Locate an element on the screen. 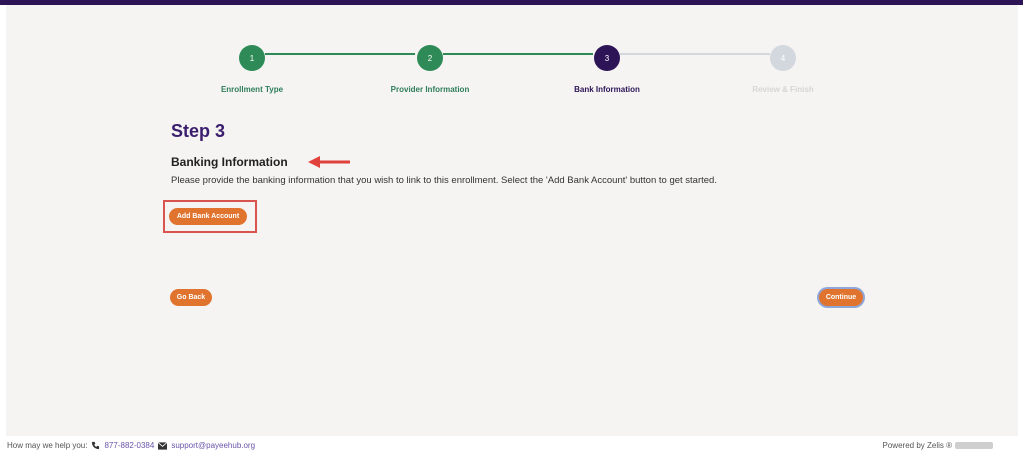  step-2-circle: 2 is located at coordinates (430, 58).